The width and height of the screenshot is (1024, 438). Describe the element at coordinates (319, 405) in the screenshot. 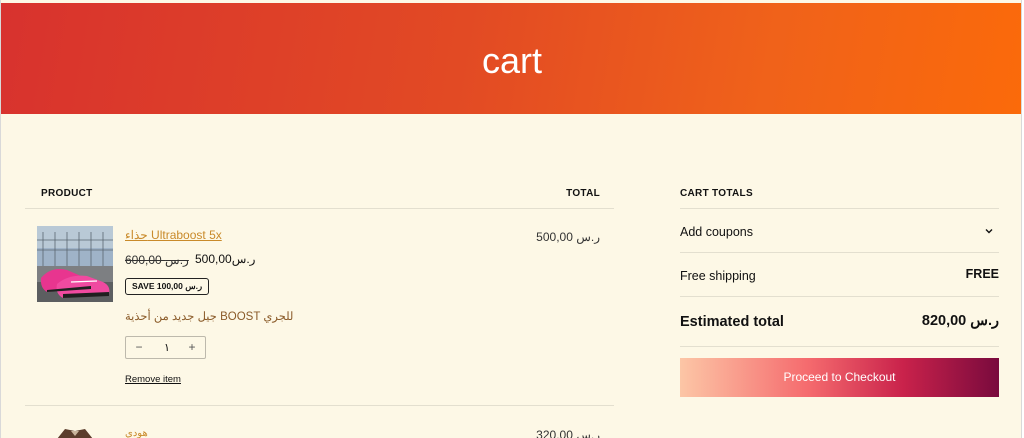

I see `row-divider` at that location.